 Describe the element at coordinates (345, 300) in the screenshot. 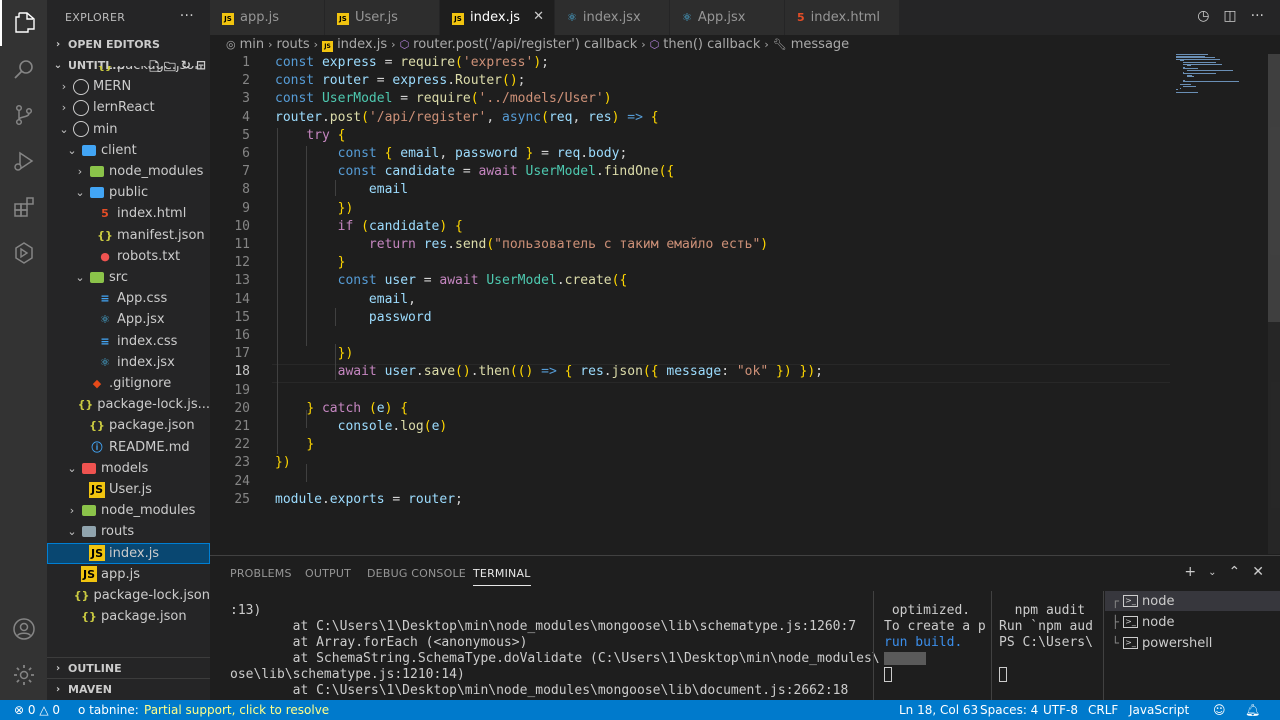

I see `code-line: email,` at that location.